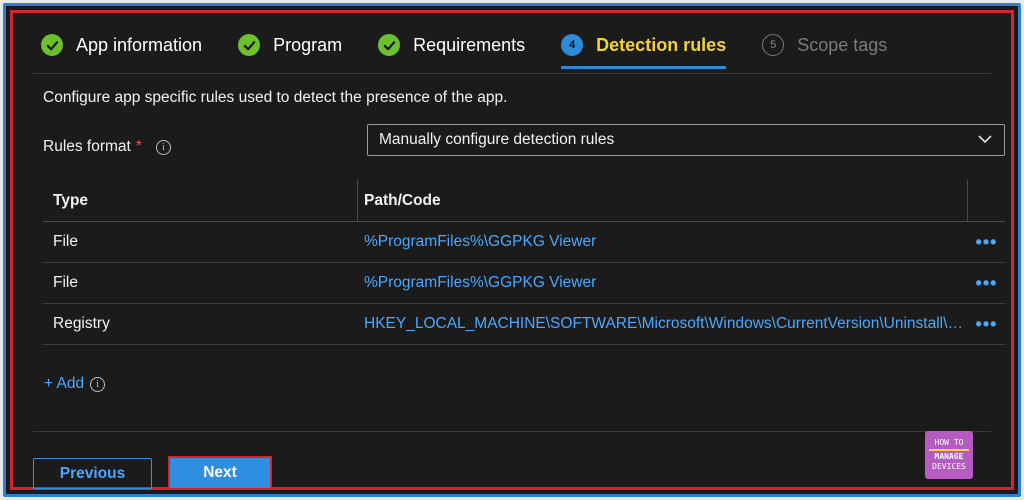 The height and width of the screenshot is (500, 1024). What do you see at coordinates (512, 73) in the screenshot?
I see `tabs-divider` at bounding box center [512, 73].